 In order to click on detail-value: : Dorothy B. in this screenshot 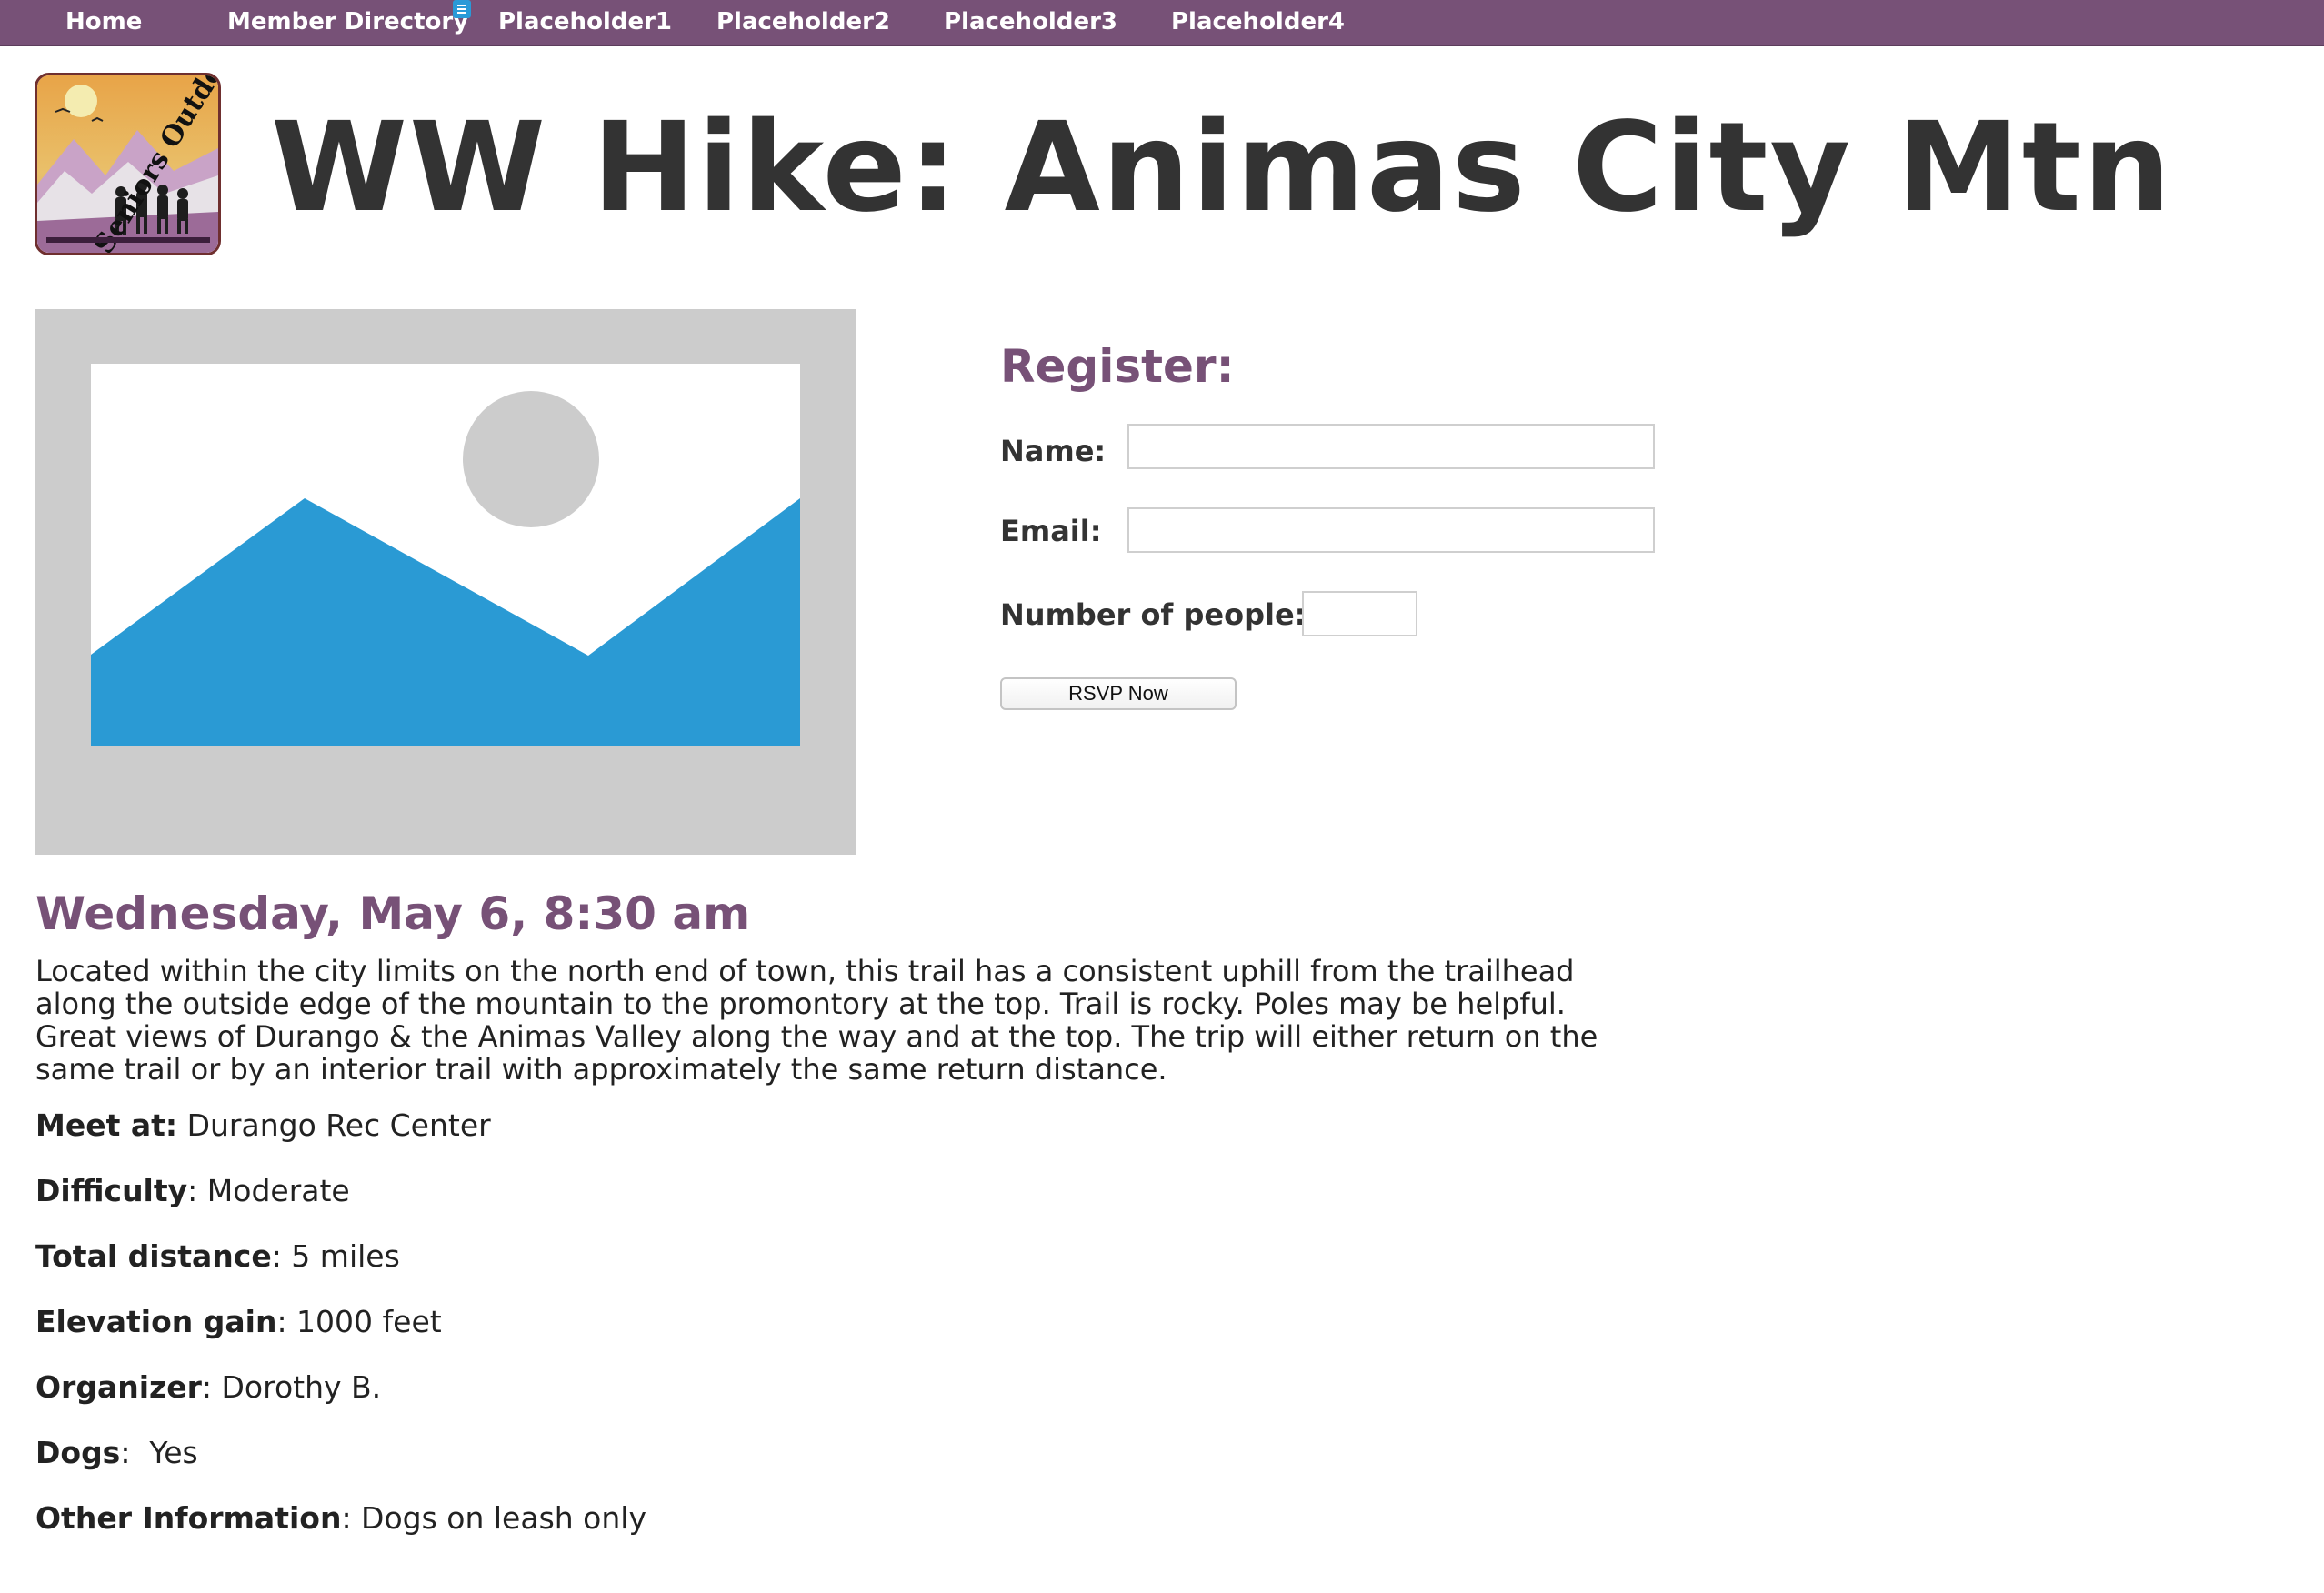, I will do `click(291, 1387)`.